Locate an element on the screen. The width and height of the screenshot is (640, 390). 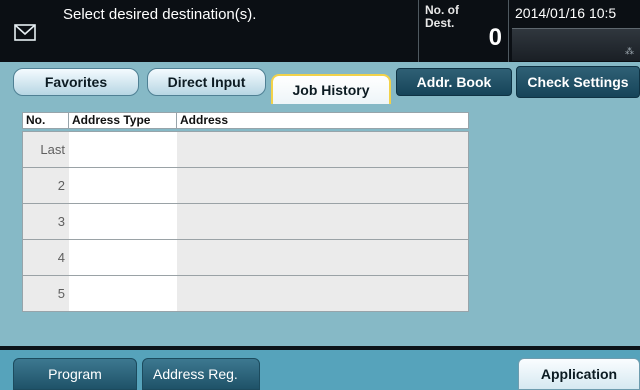
table-row: 4 is located at coordinates (245, 258).